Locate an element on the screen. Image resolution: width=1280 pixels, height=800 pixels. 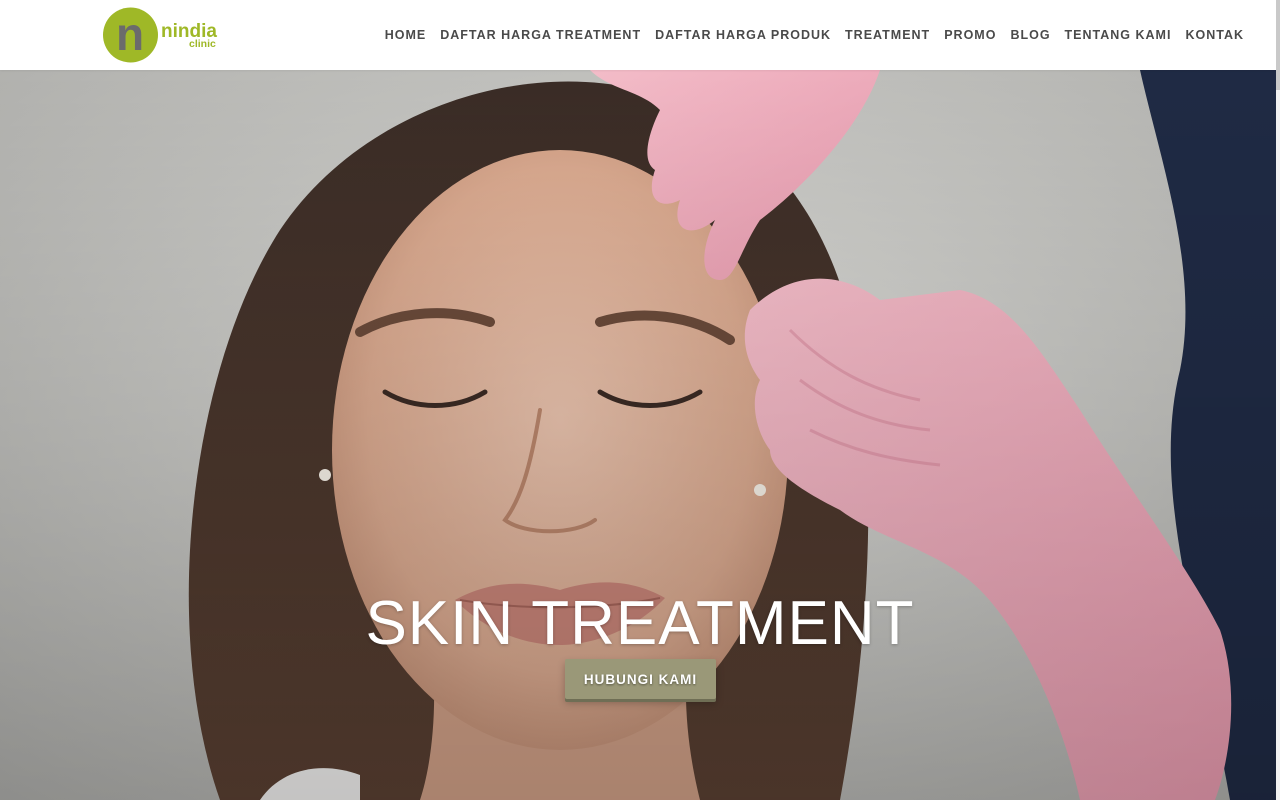
logo-initial: n is located at coordinates (130, 34).